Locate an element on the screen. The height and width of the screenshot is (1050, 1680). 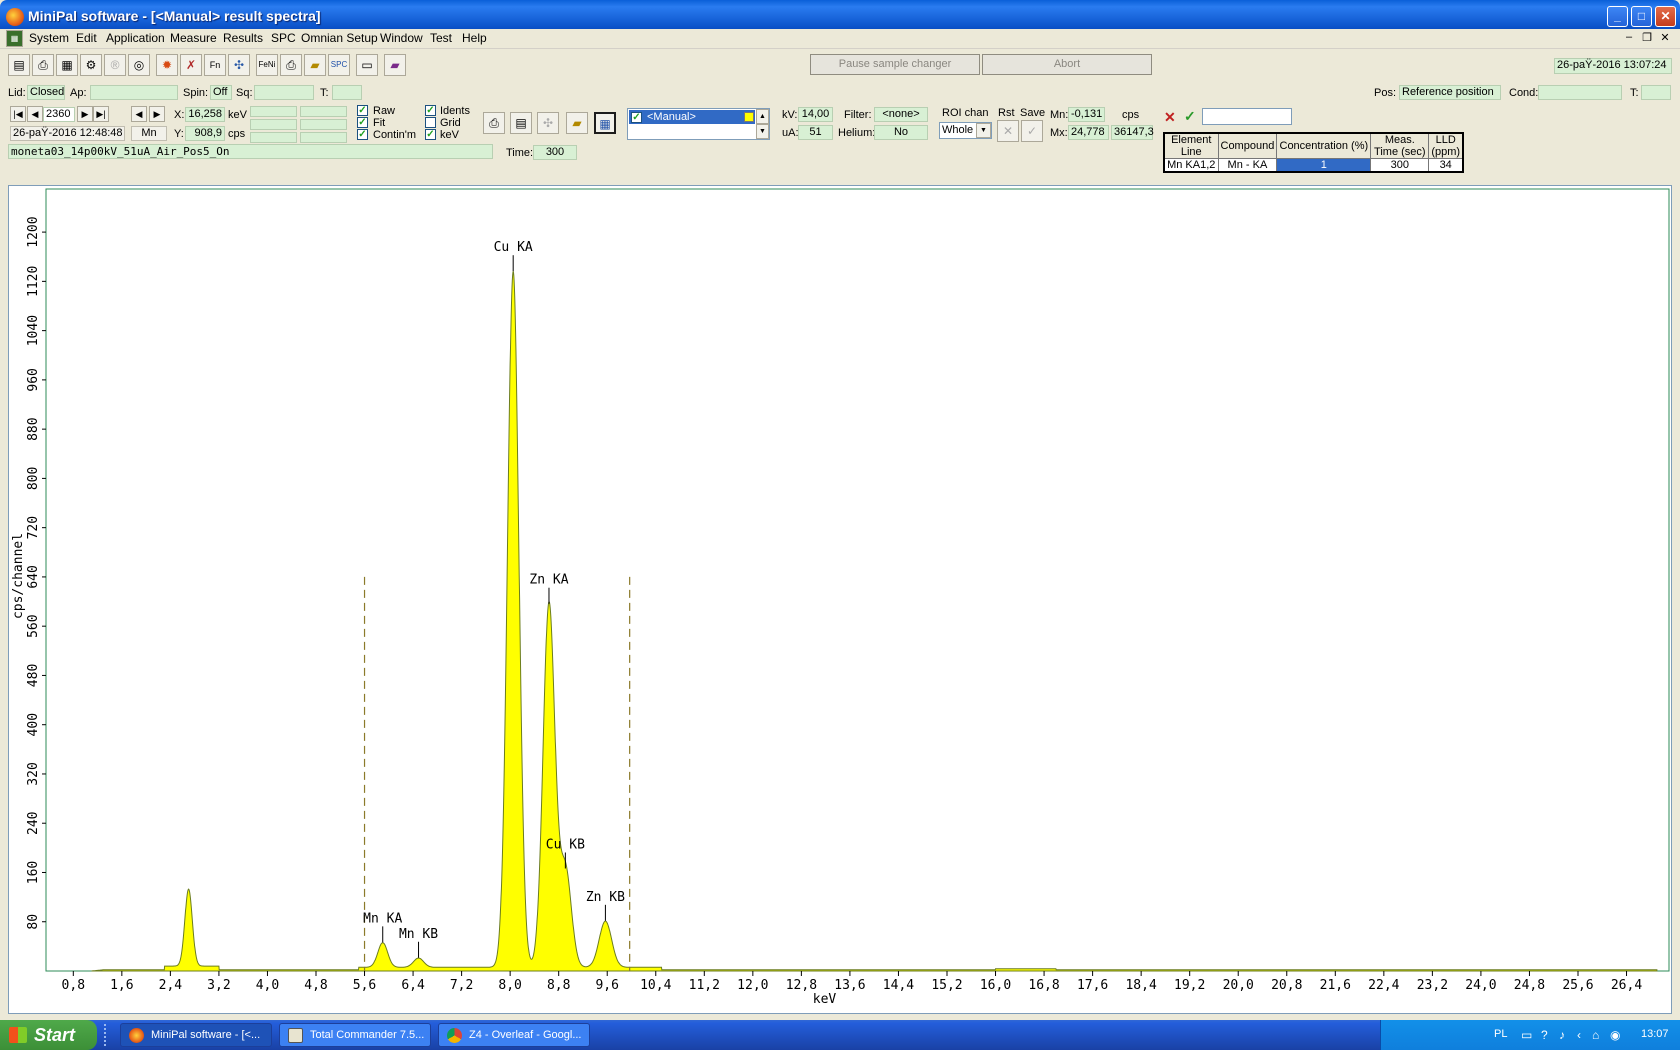
list-scroll-down-icon: ▼ is located at coordinates (762, 131).